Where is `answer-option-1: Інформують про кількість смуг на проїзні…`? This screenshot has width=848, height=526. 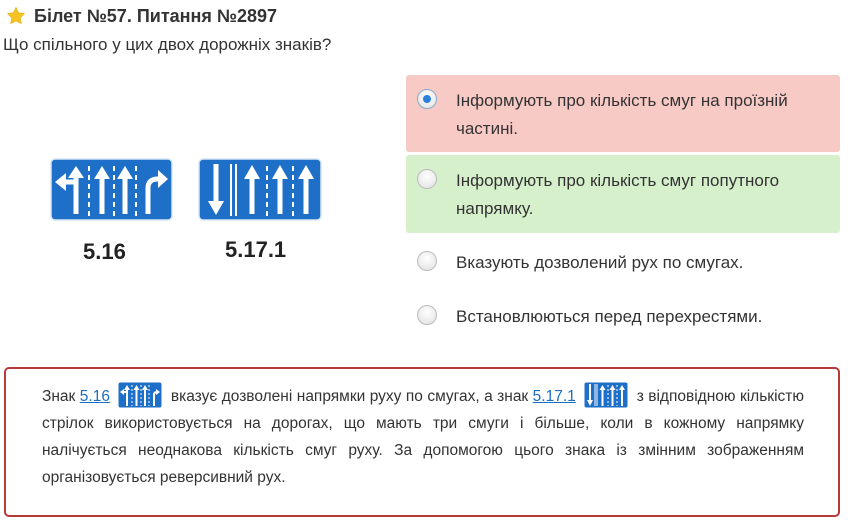
answer-option-1: Інформують про кількість смуг на проїзні… is located at coordinates (623, 113).